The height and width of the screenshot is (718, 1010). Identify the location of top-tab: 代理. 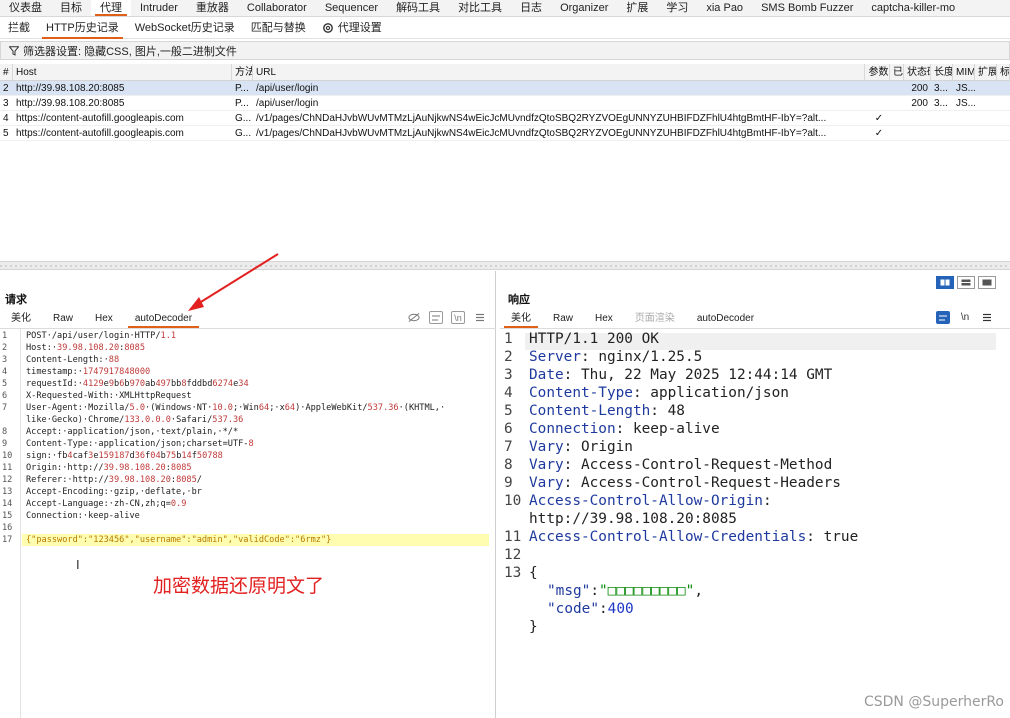
(111, 8).